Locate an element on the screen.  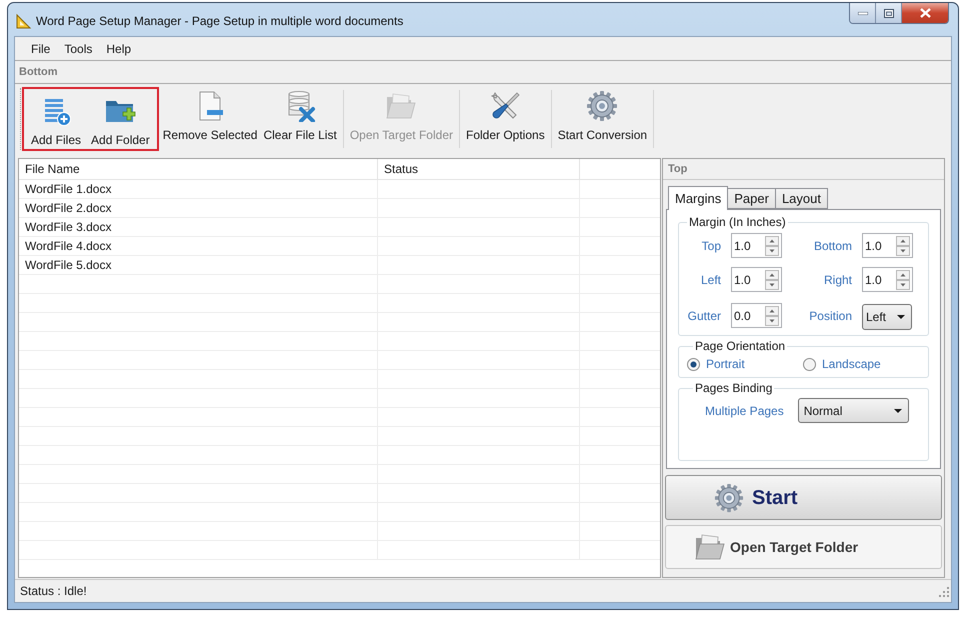
field-label: Bottom is located at coordinates (833, 246).